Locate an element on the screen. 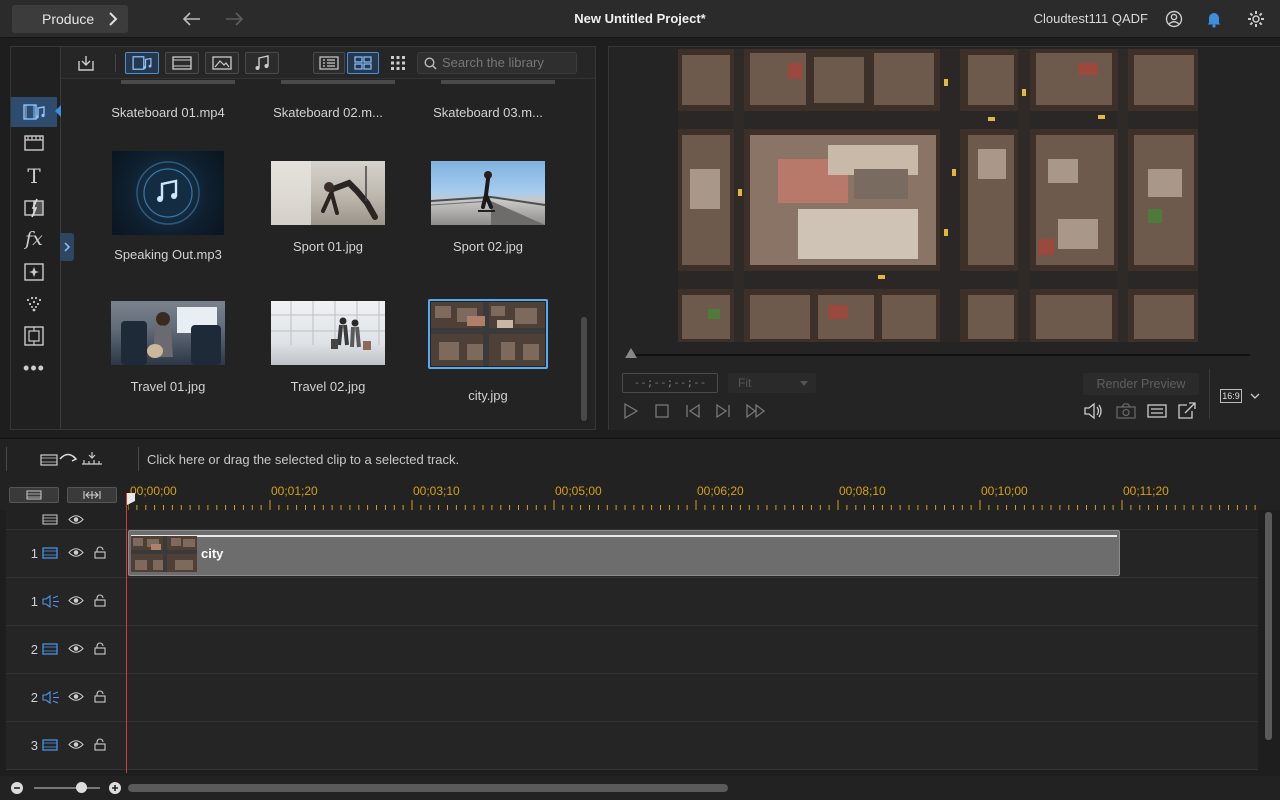  skater-photo is located at coordinates (488, 198).